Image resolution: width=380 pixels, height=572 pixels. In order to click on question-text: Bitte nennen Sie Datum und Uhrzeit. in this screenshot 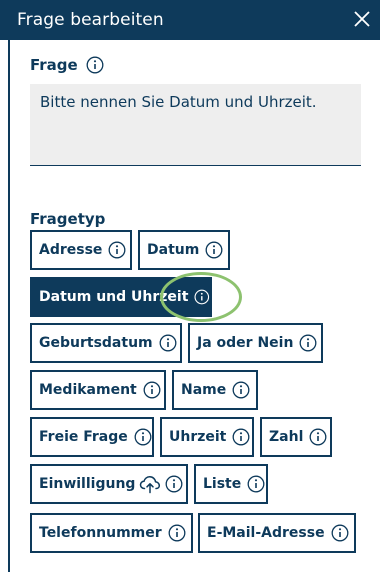, I will do `click(178, 102)`.